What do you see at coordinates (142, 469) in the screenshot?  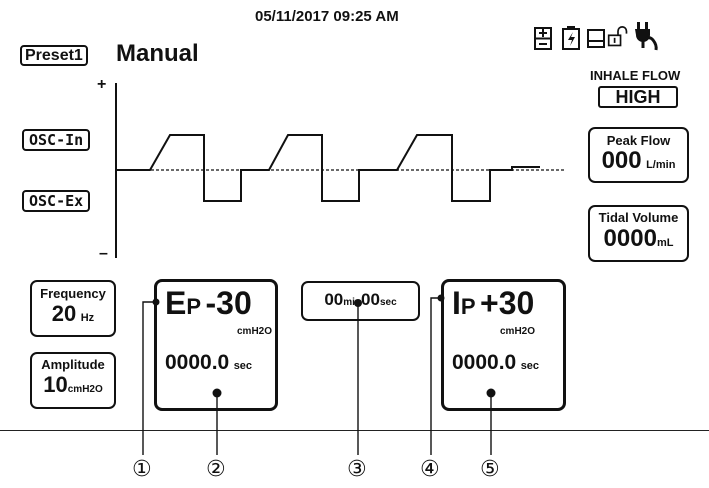 I see `callout-1: ①` at bounding box center [142, 469].